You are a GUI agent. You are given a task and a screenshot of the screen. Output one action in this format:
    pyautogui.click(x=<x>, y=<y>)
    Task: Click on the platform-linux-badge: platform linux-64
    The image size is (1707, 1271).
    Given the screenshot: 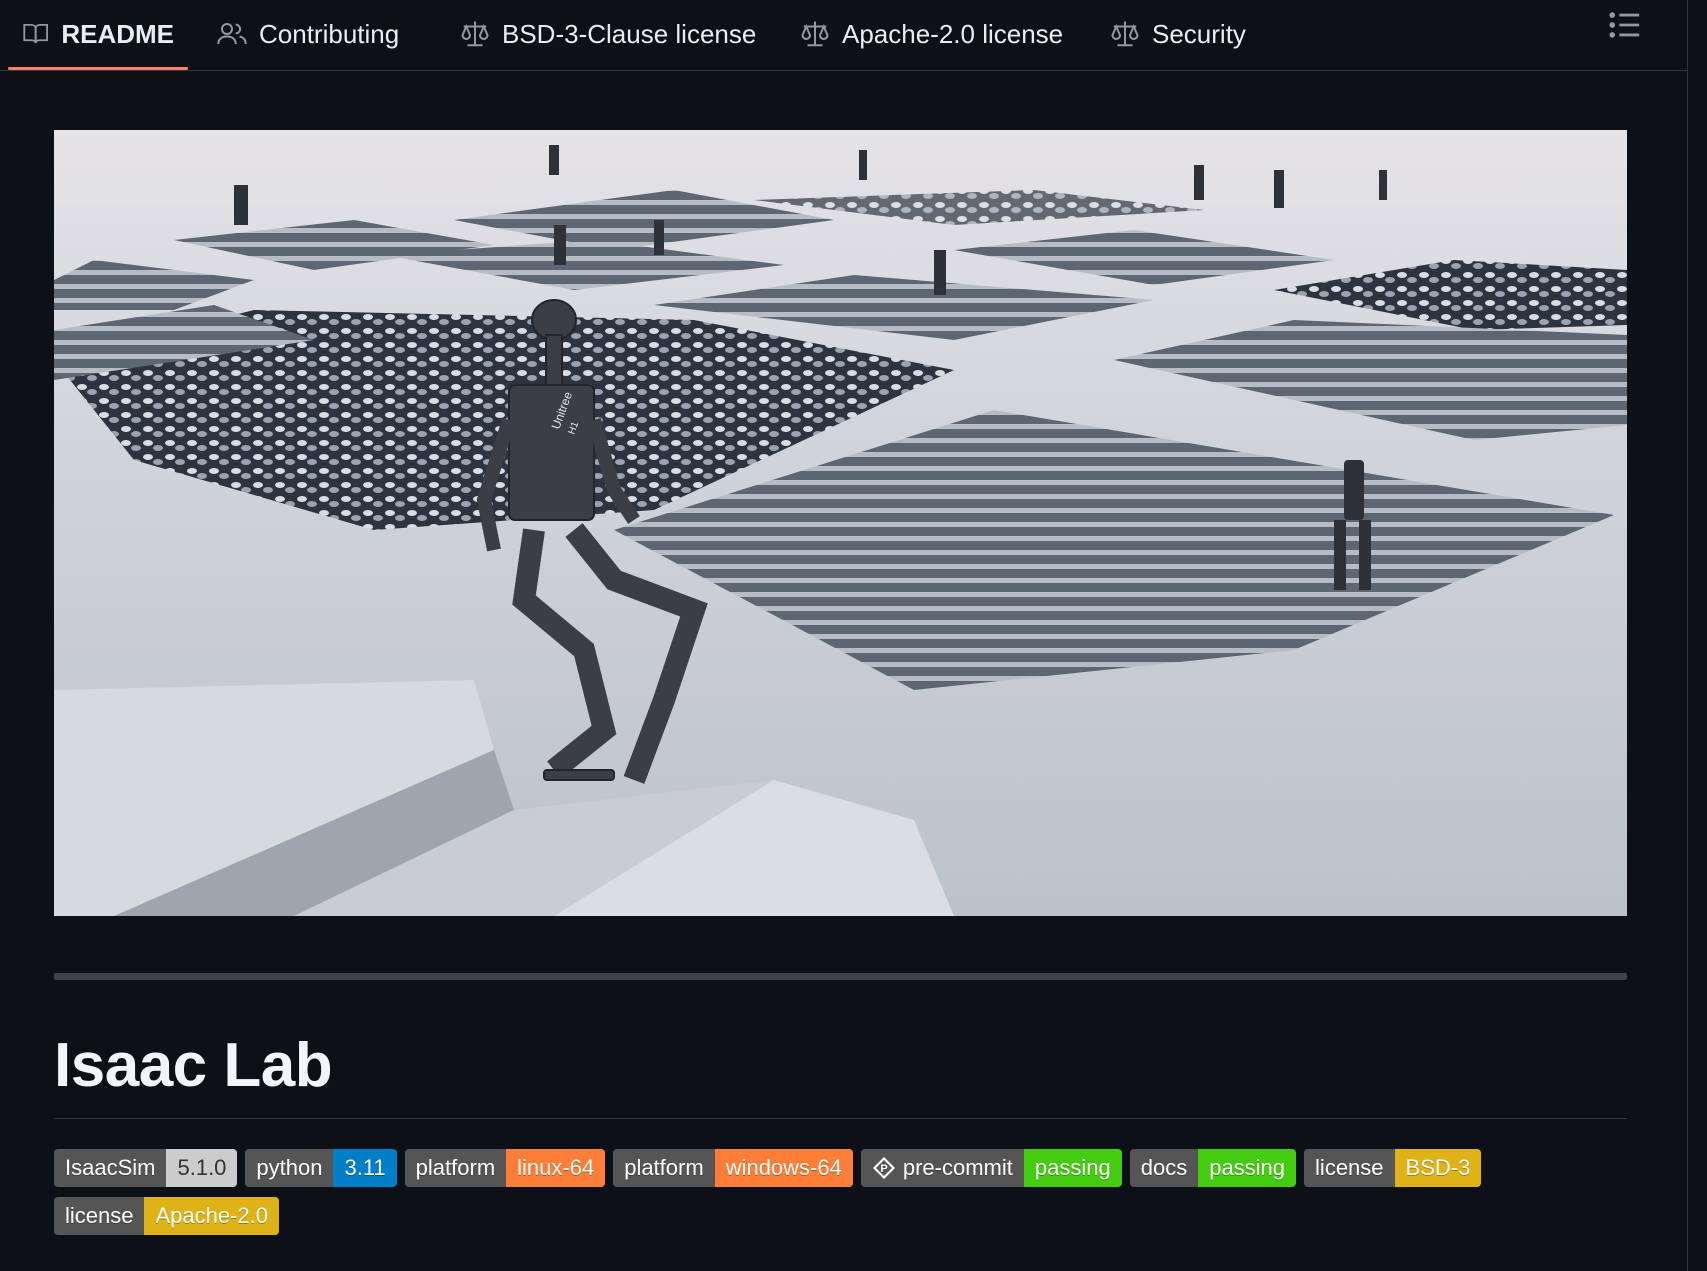 What is the action you would take?
    pyautogui.click(x=505, y=1168)
    